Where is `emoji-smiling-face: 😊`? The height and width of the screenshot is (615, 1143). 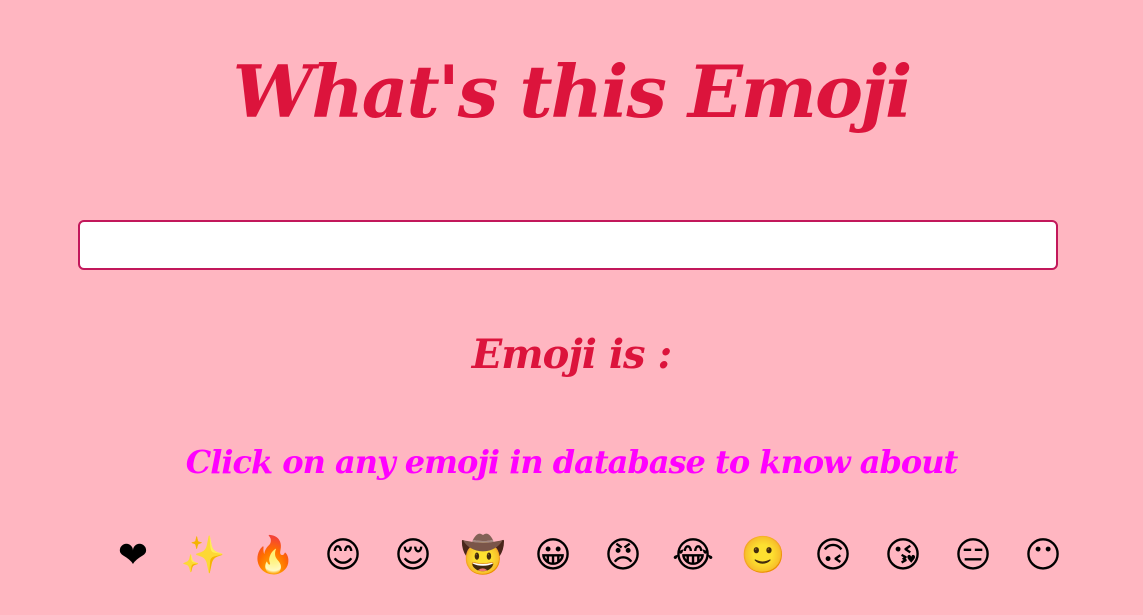
emoji-smiling-face: 😊 is located at coordinates (343, 556).